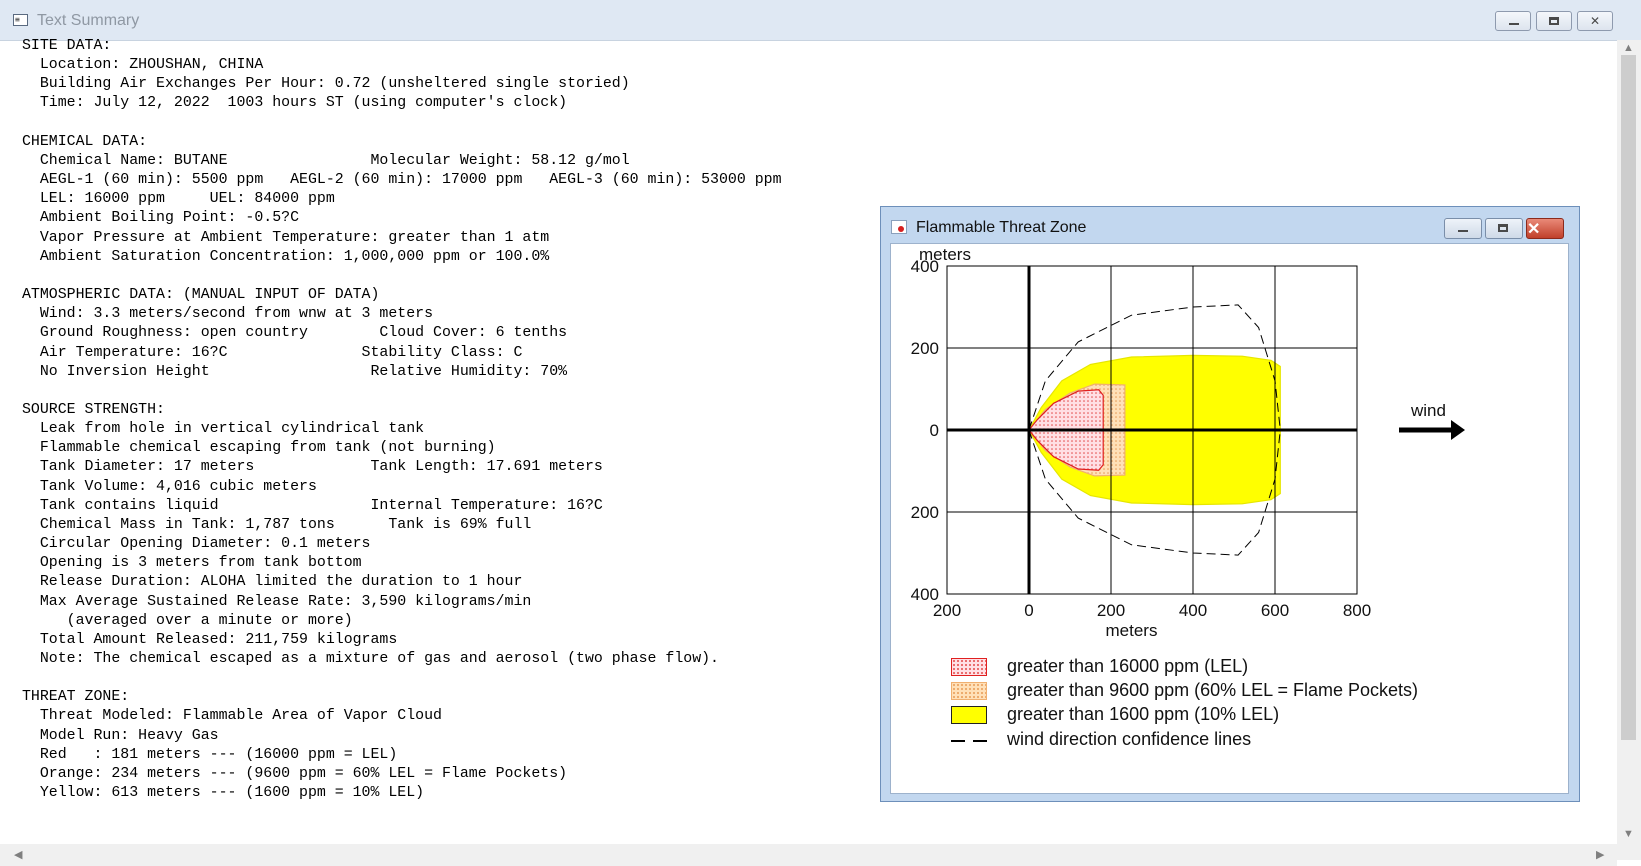 This screenshot has height=866, width=1641. Describe the element at coordinates (925, 594) in the screenshot. I see `y-tick-label: 400` at that location.